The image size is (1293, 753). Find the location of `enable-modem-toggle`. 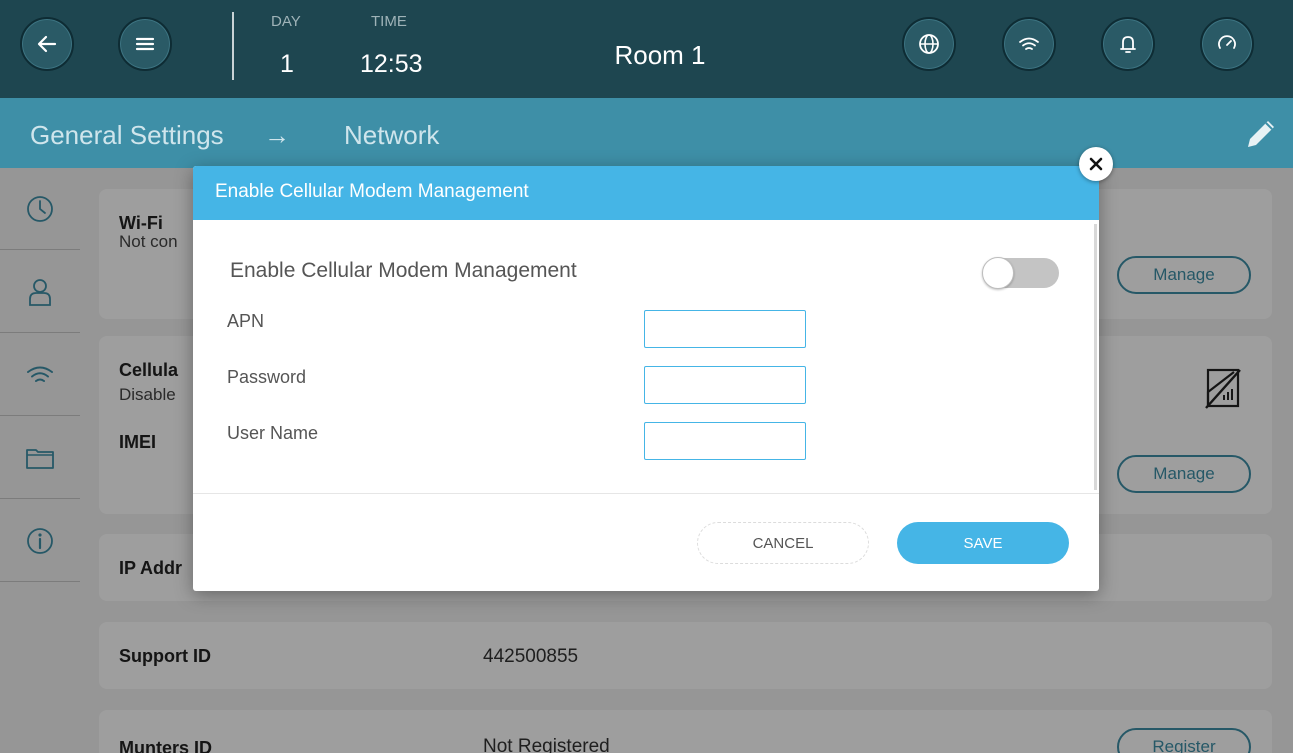

enable-modem-toggle is located at coordinates (1020, 273).